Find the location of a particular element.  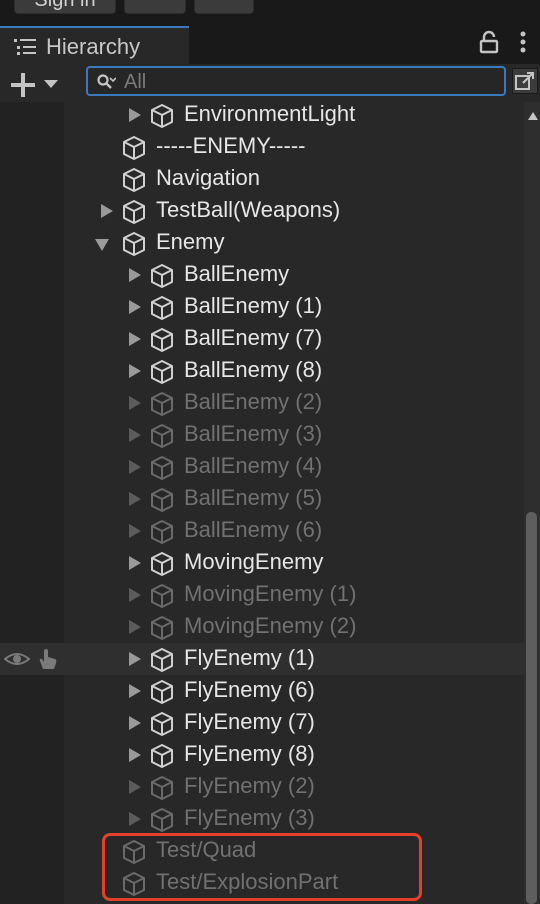

hierarchy-item: BallEnemy (6) is located at coordinates (262, 531).